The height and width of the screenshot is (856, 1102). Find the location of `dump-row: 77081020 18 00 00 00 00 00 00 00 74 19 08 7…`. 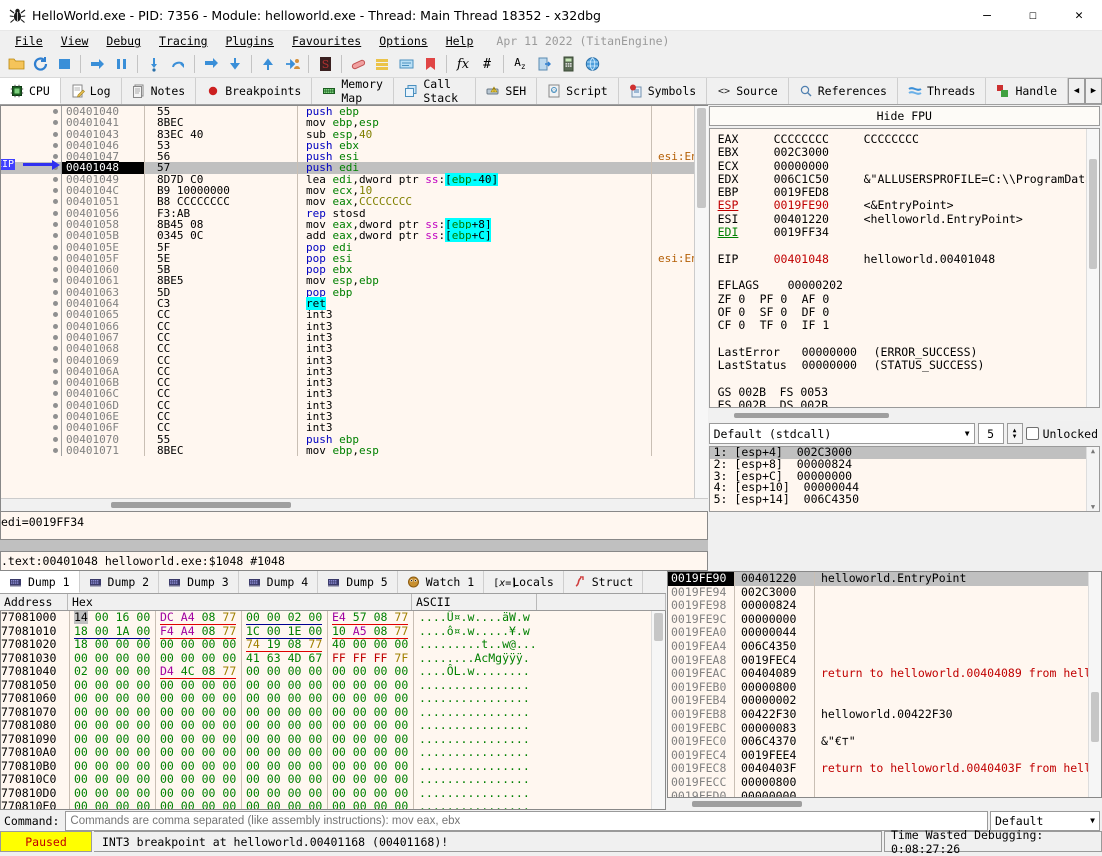

dump-row: 77081020 18 00 00 00 00 00 00 00 74 19 08 7… is located at coordinates (333, 644).